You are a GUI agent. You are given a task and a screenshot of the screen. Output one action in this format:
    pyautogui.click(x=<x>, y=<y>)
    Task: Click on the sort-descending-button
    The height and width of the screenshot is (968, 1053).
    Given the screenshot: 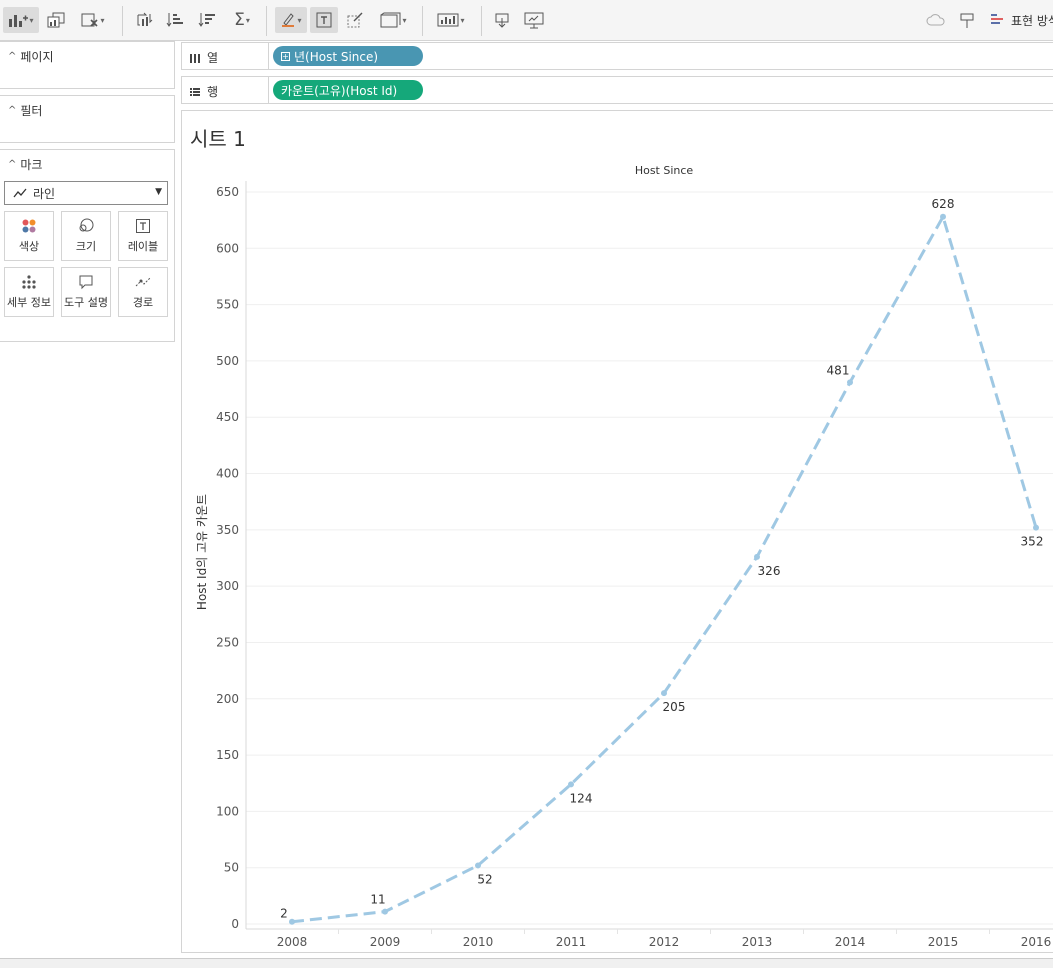 What is the action you would take?
    pyautogui.click(x=207, y=20)
    